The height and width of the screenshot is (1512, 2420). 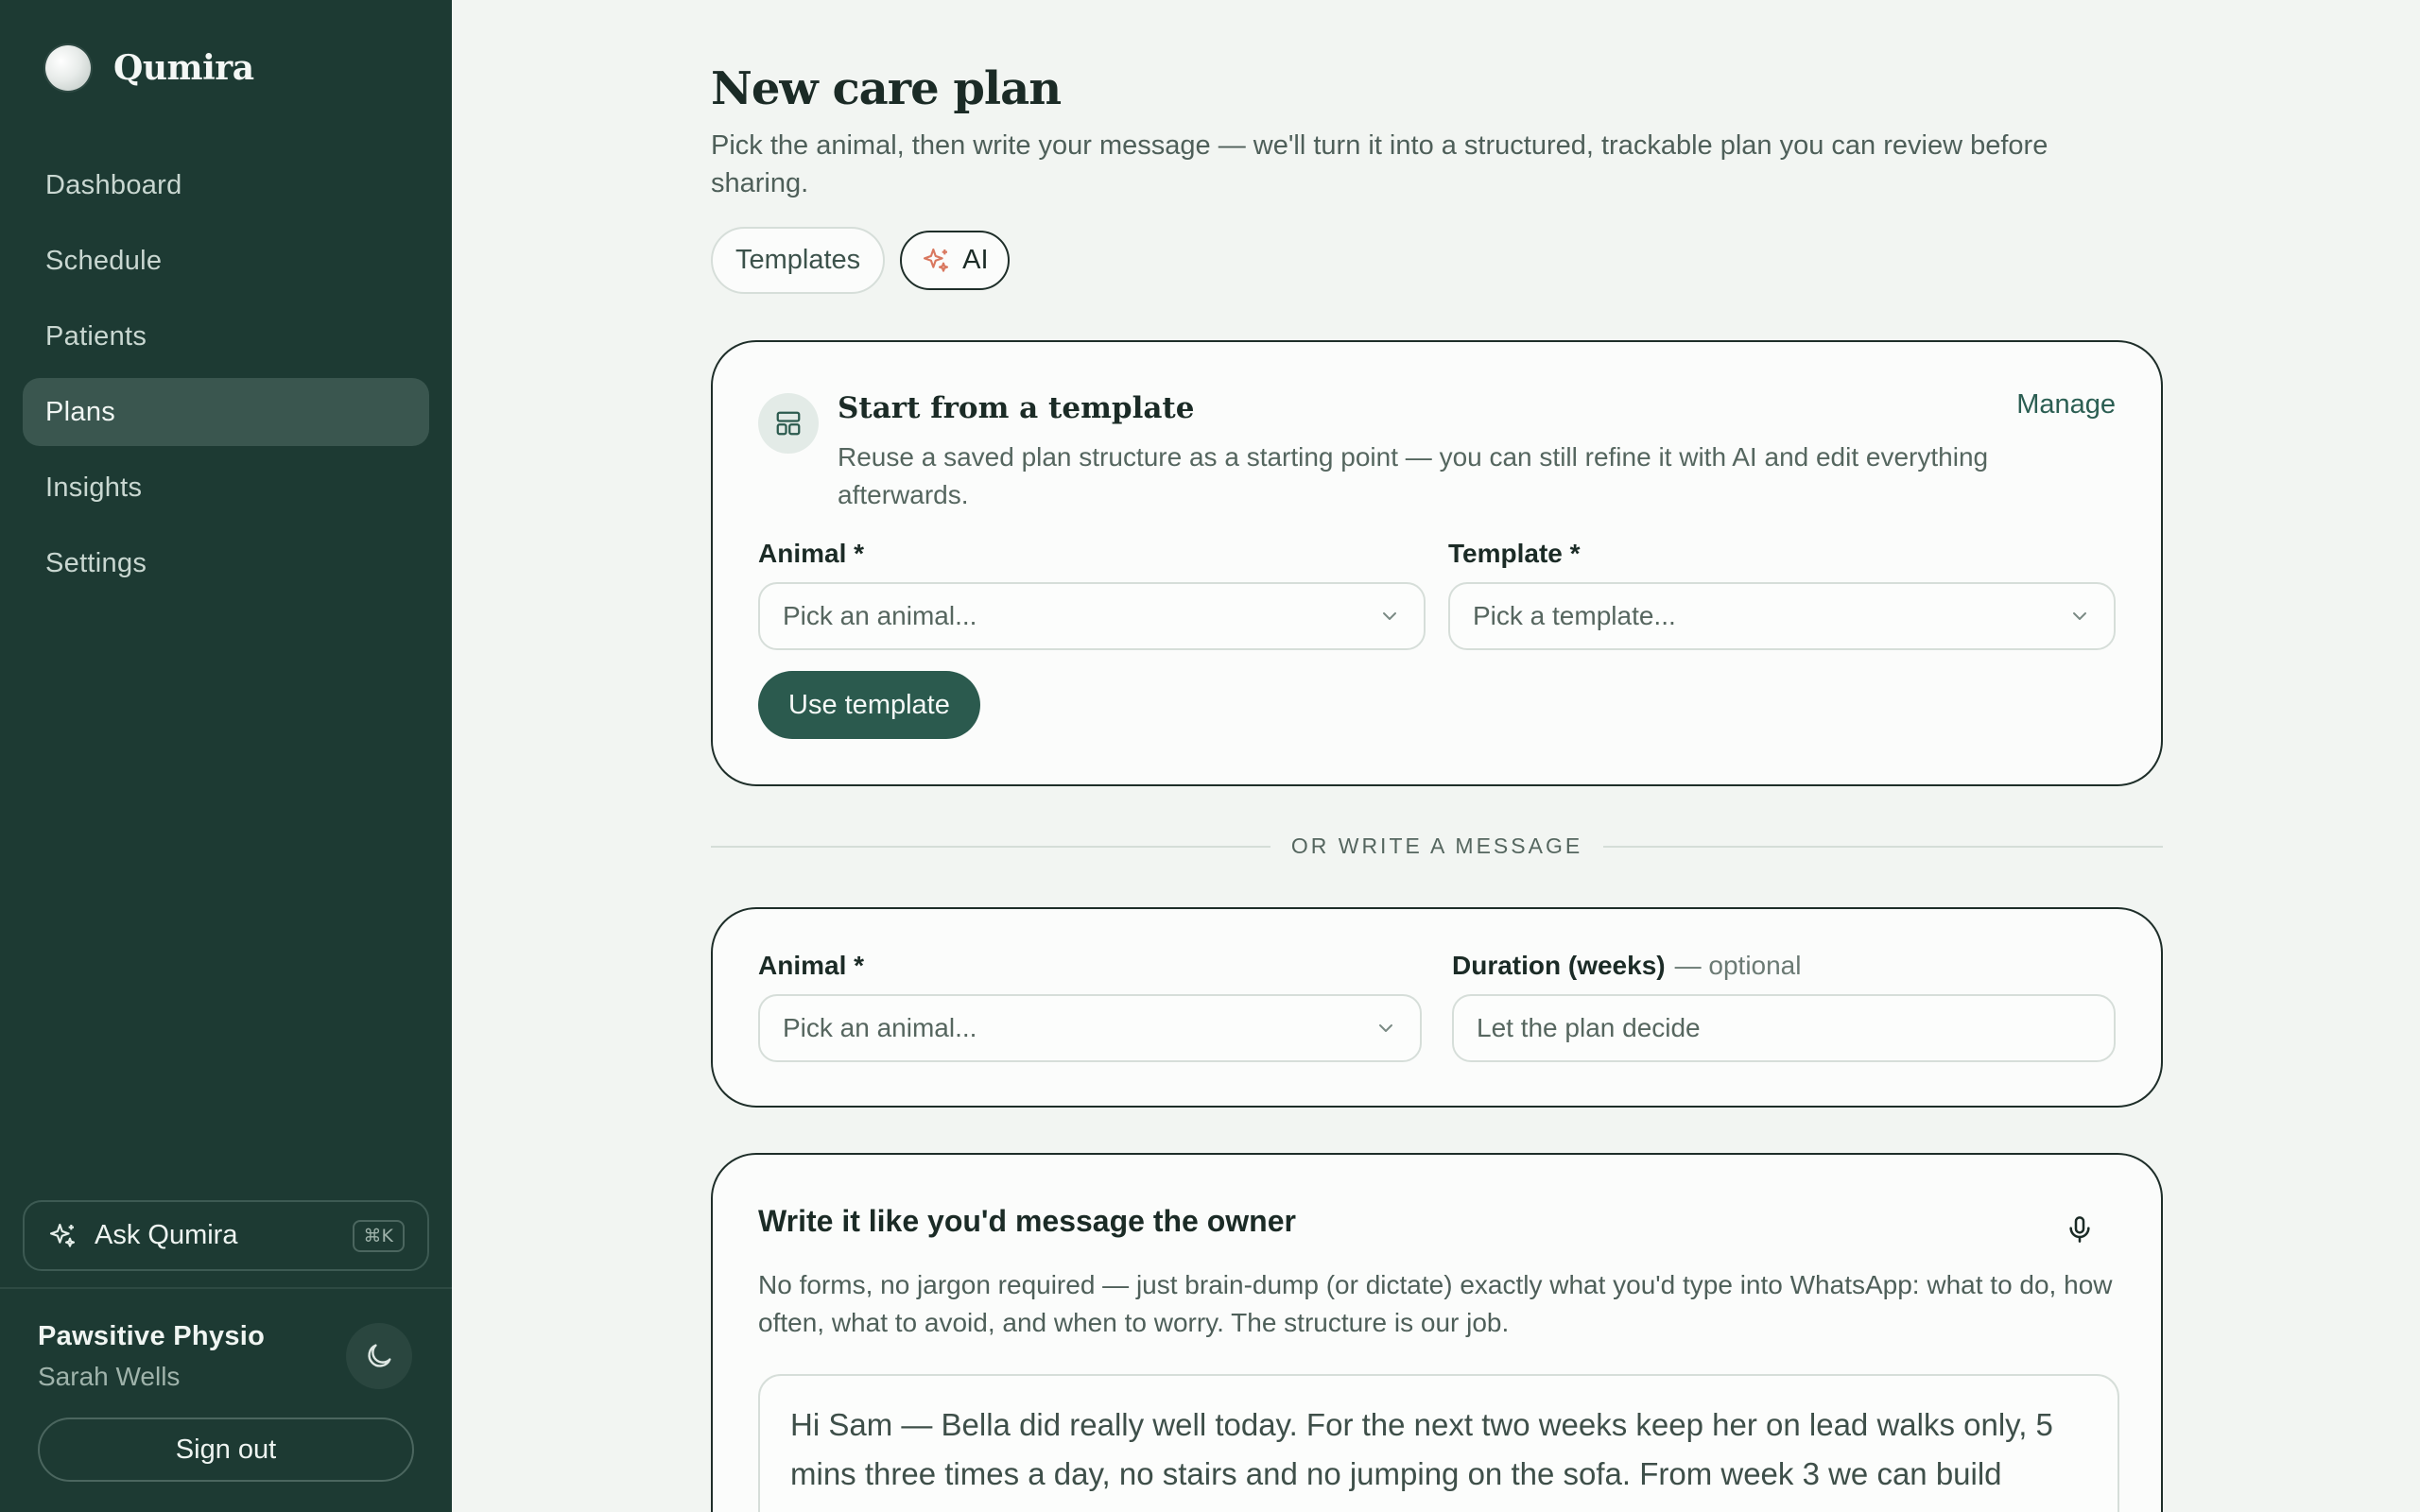 What do you see at coordinates (226, 336) in the screenshot?
I see `sidebar-item-patients: Patients` at bounding box center [226, 336].